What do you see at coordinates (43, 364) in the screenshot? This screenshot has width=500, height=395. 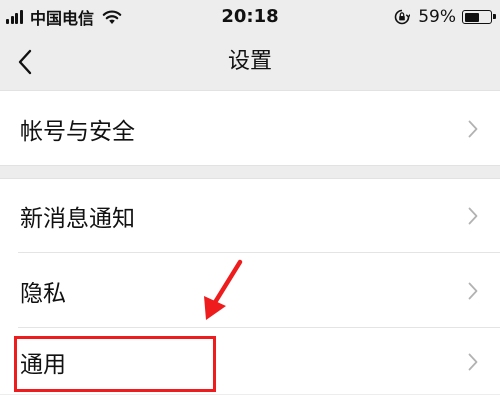 I see `settings-row-label: 通用` at bounding box center [43, 364].